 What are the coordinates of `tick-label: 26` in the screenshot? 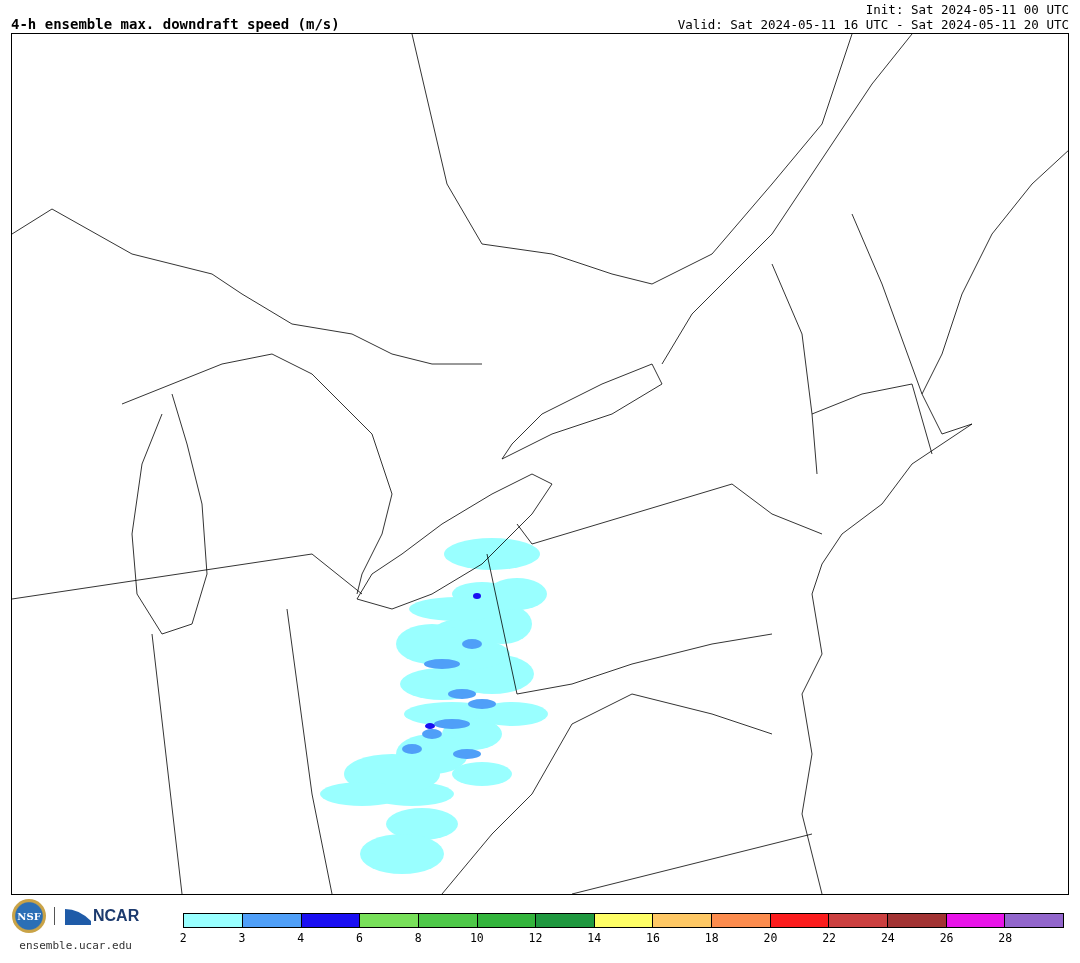 It's located at (946, 938).